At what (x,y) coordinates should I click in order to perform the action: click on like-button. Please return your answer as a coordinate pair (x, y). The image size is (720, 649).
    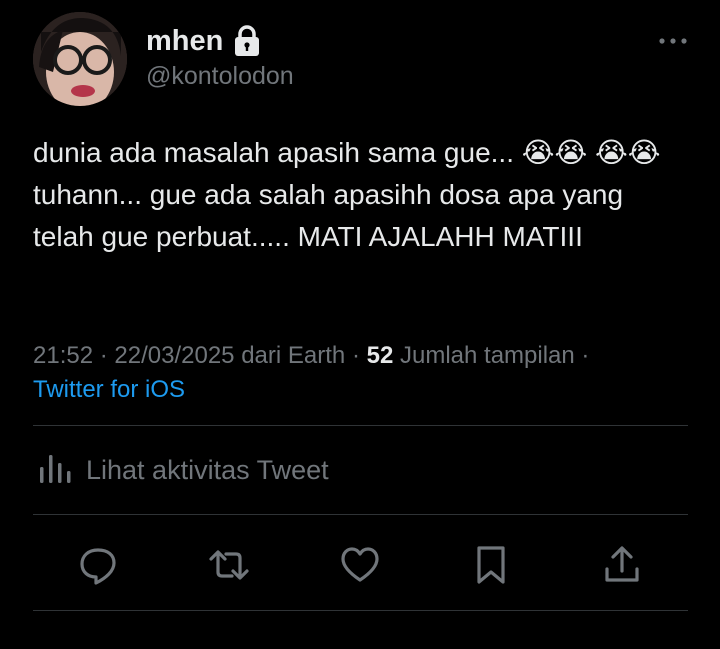
    Looking at the image, I should click on (360, 565).